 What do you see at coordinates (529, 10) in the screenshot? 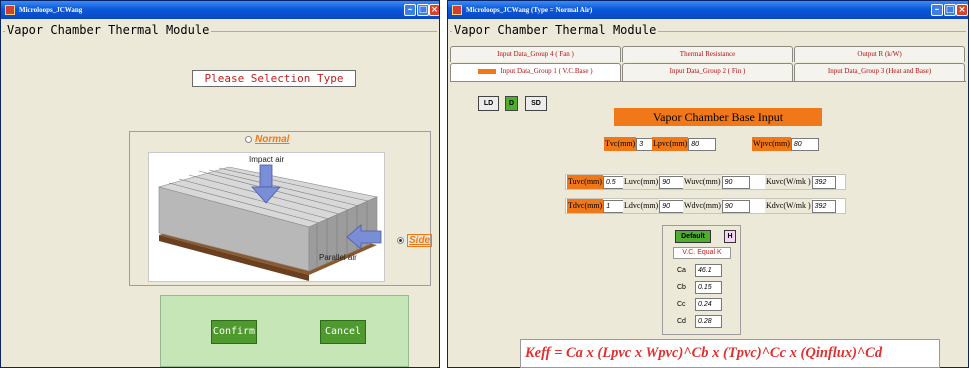
I see `window-title: Microloops_JCWang (Type = Normal Air)` at bounding box center [529, 10].